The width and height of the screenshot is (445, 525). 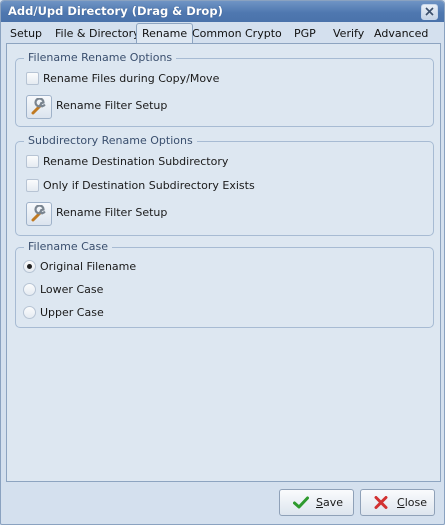 What do you see at coordinates (165, 33) in the screenshot?
I see `tab-rename: Rename` at bounding box center [165, 33].